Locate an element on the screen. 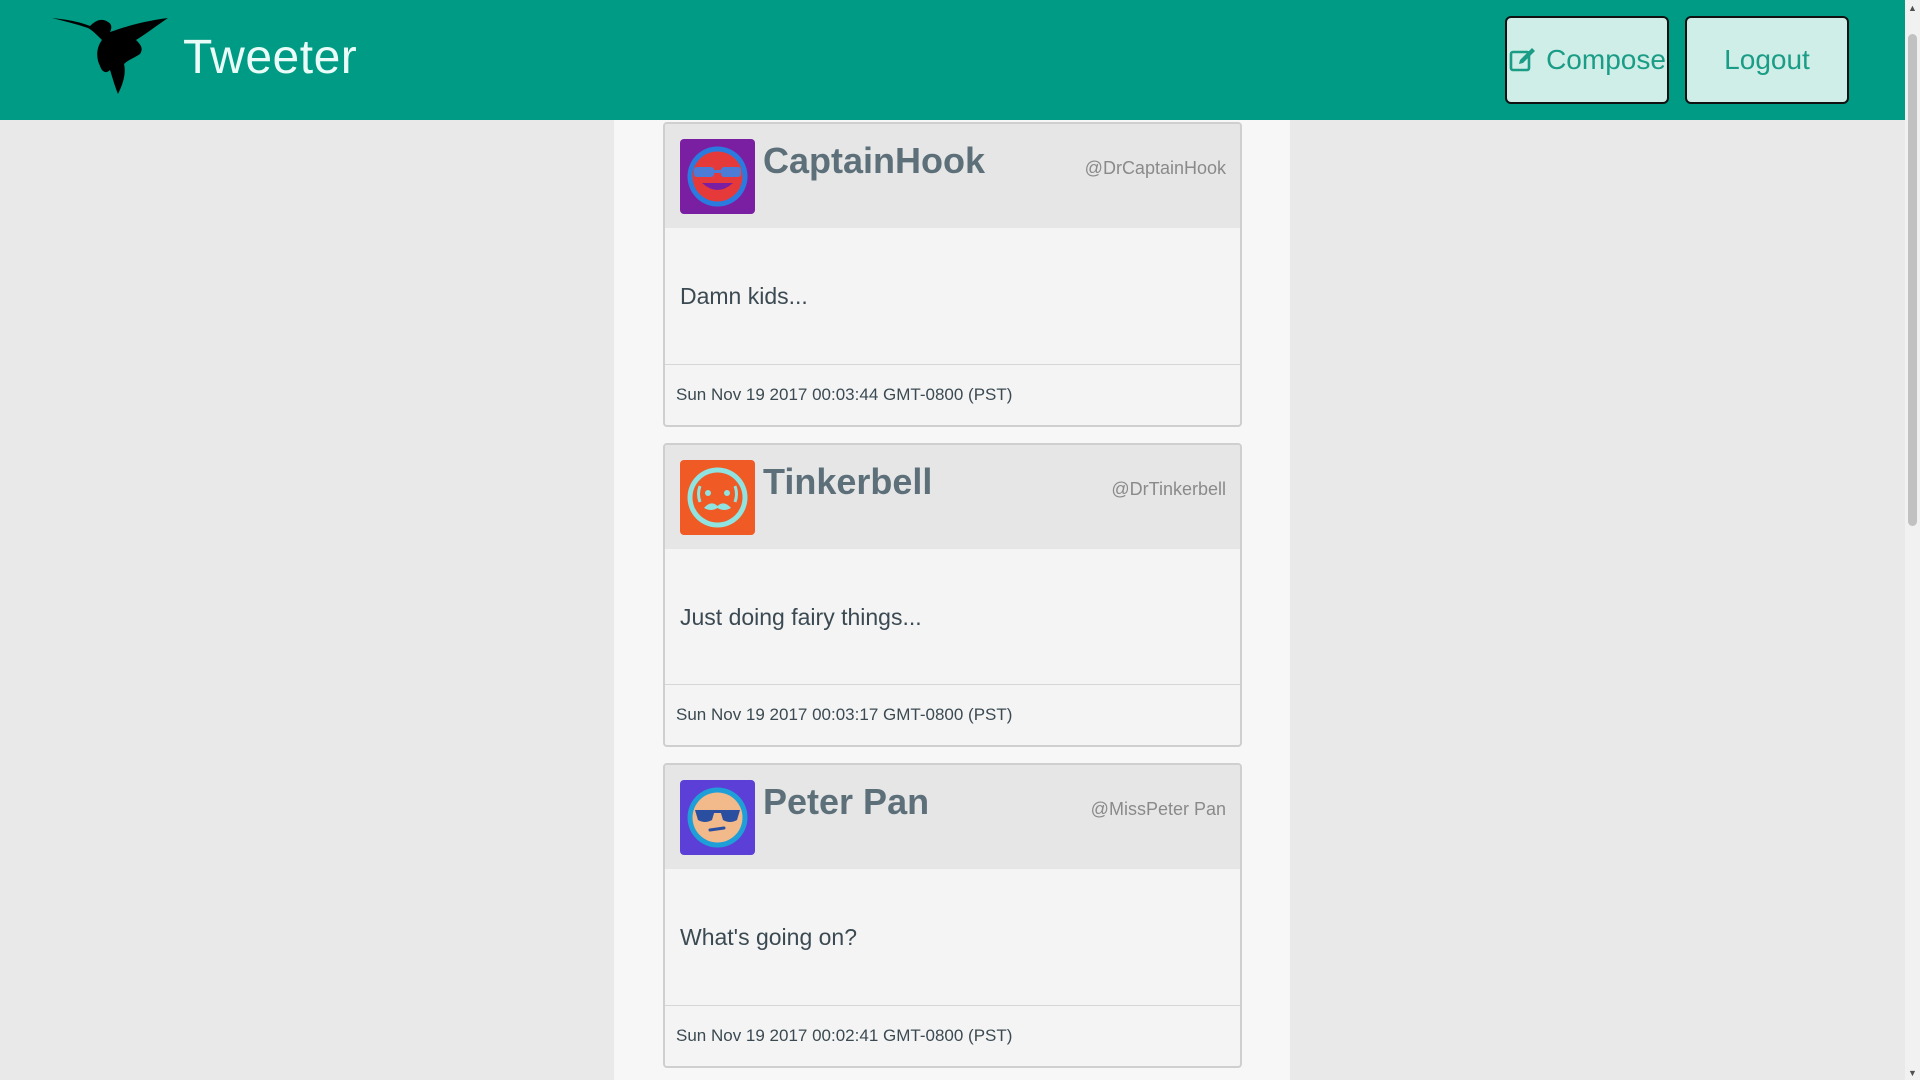 Image resolution: width=1920 pixels, height=1080 pixels. compose-button: Compose is located at coordinates (1587, 60).